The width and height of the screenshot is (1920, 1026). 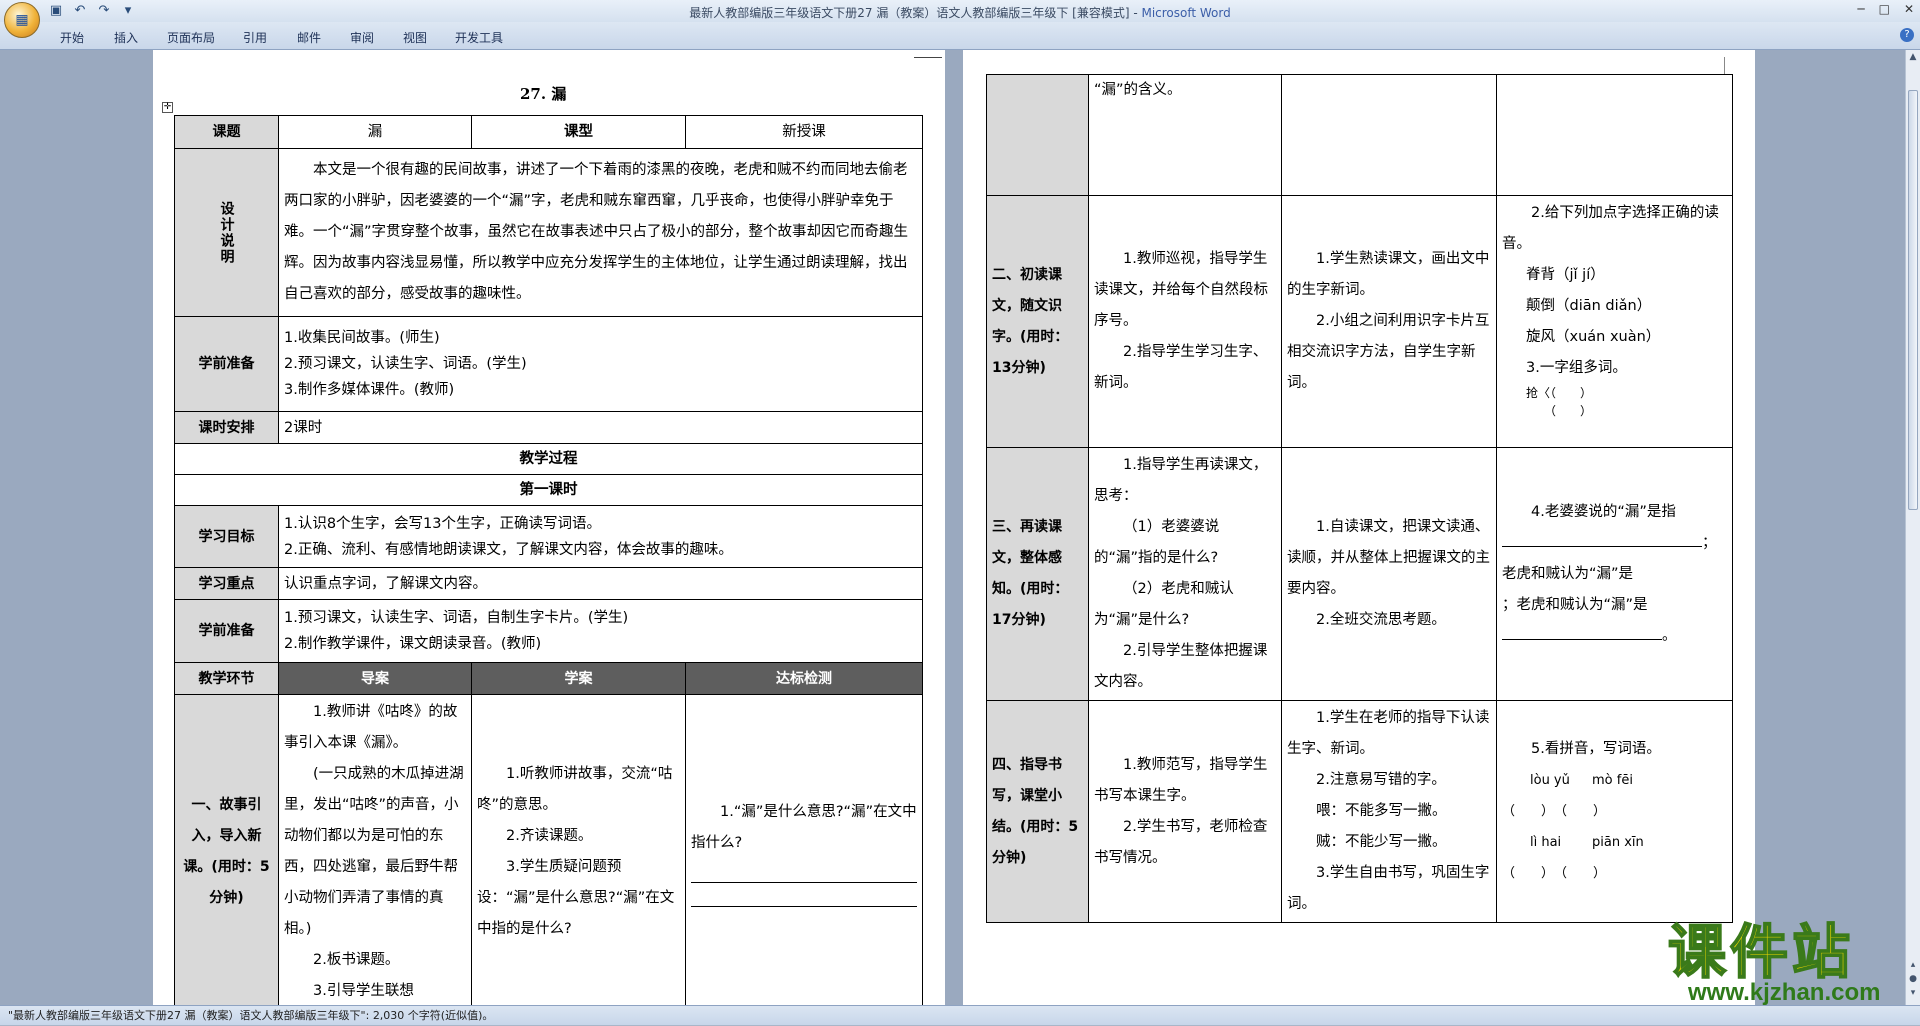 I want to click on step3-check: 4.老婆婆说的“漏”是指 ；老虎和贼认为“漏”是 ；老虎和贼认为“漏”是 。, so click(x=1614, y=574).